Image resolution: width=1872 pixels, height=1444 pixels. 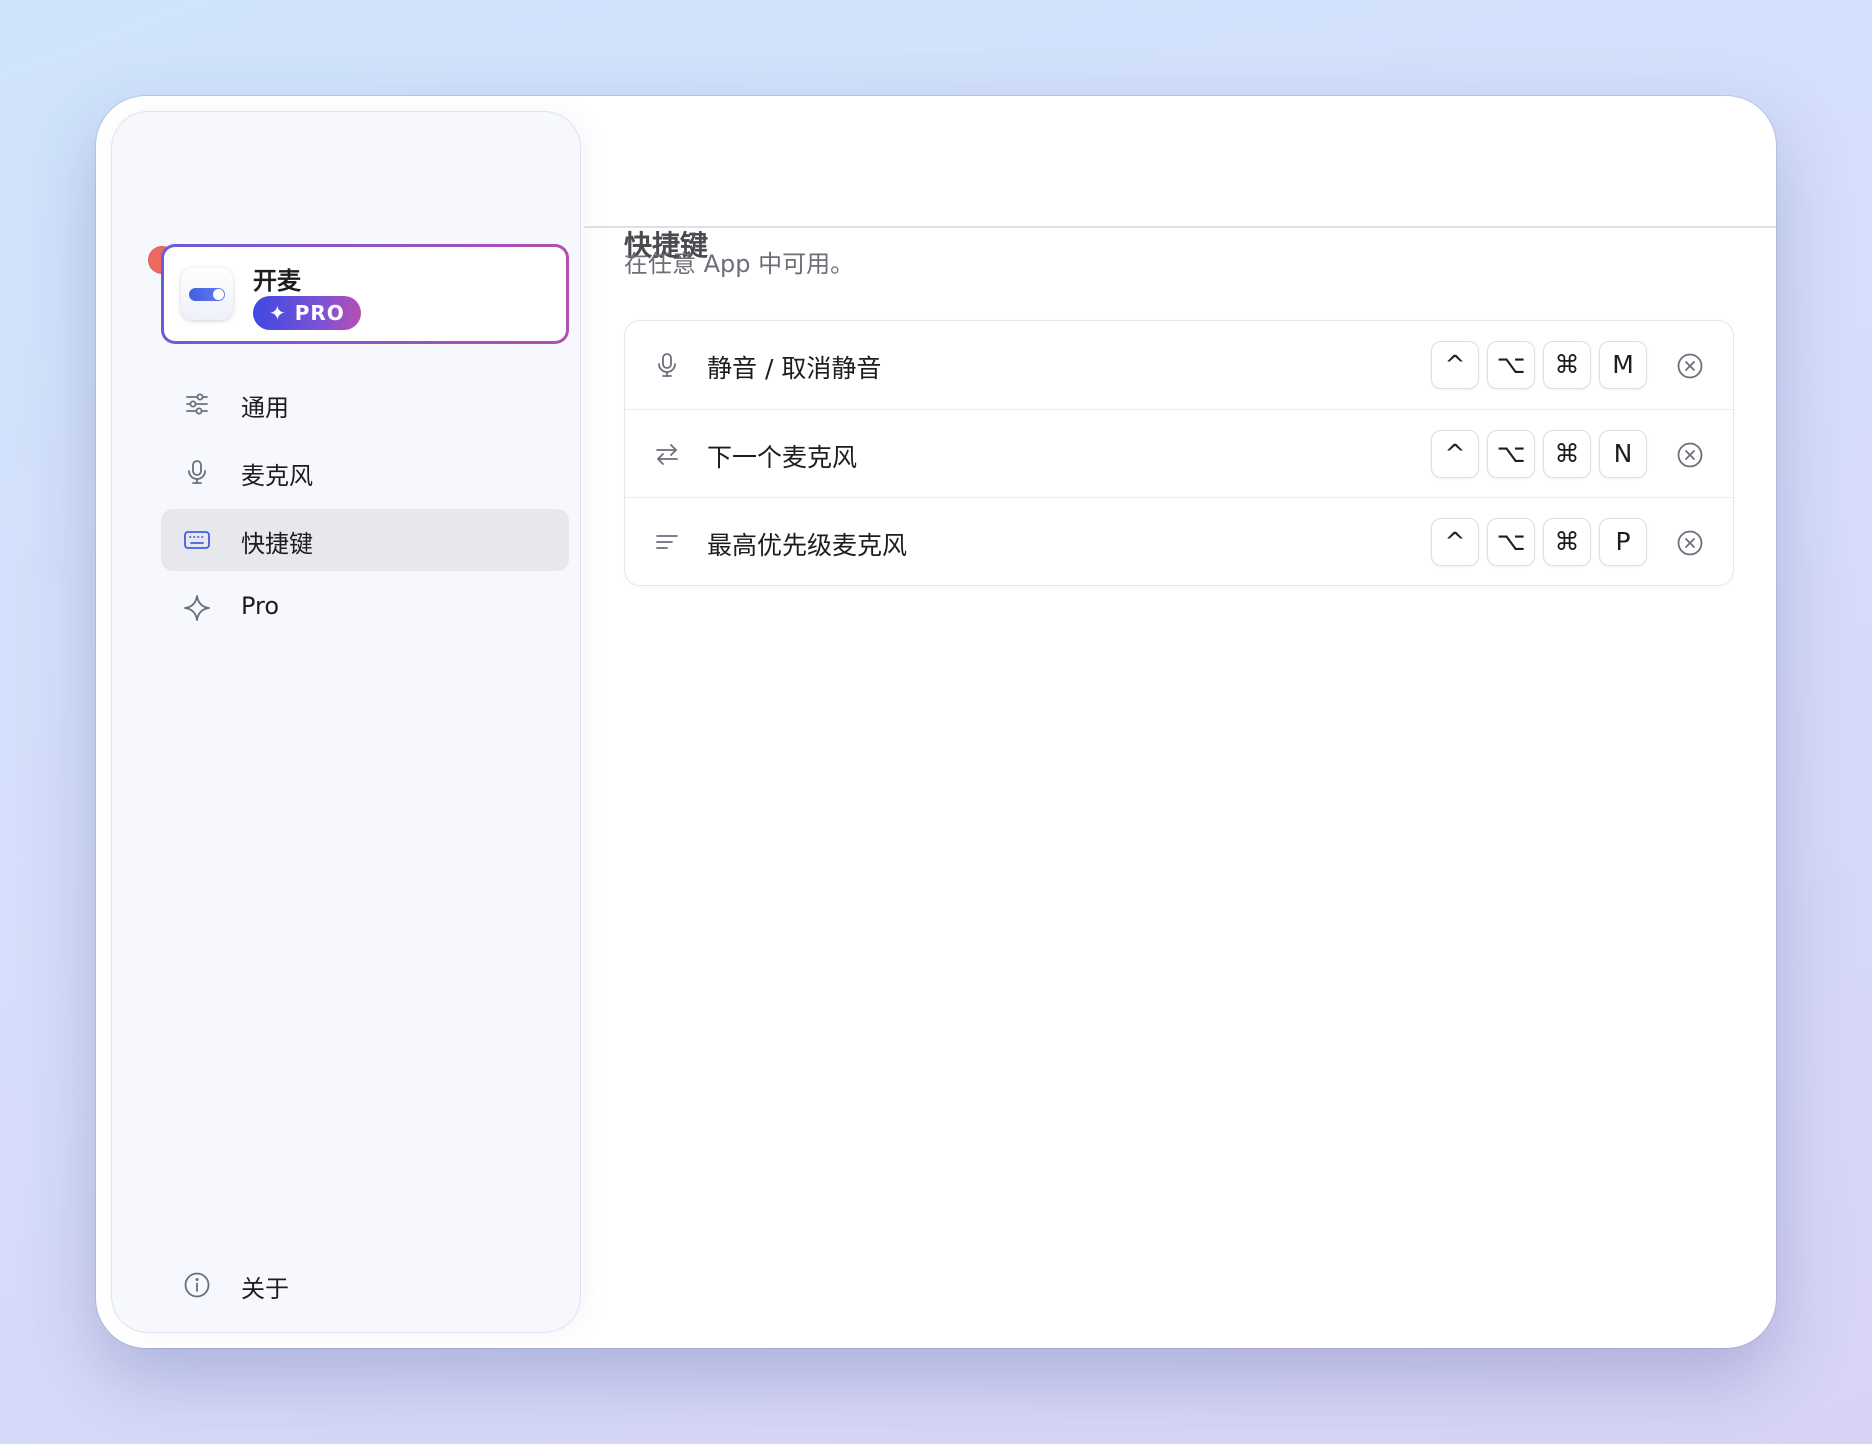 What do you see at coordinates (1179, 365) in the screenshot?
I see `shortcut-row-mute: 静音 / 取消静音 ^ ⌥ ⌘ M` at bounding box center [1179, 365].